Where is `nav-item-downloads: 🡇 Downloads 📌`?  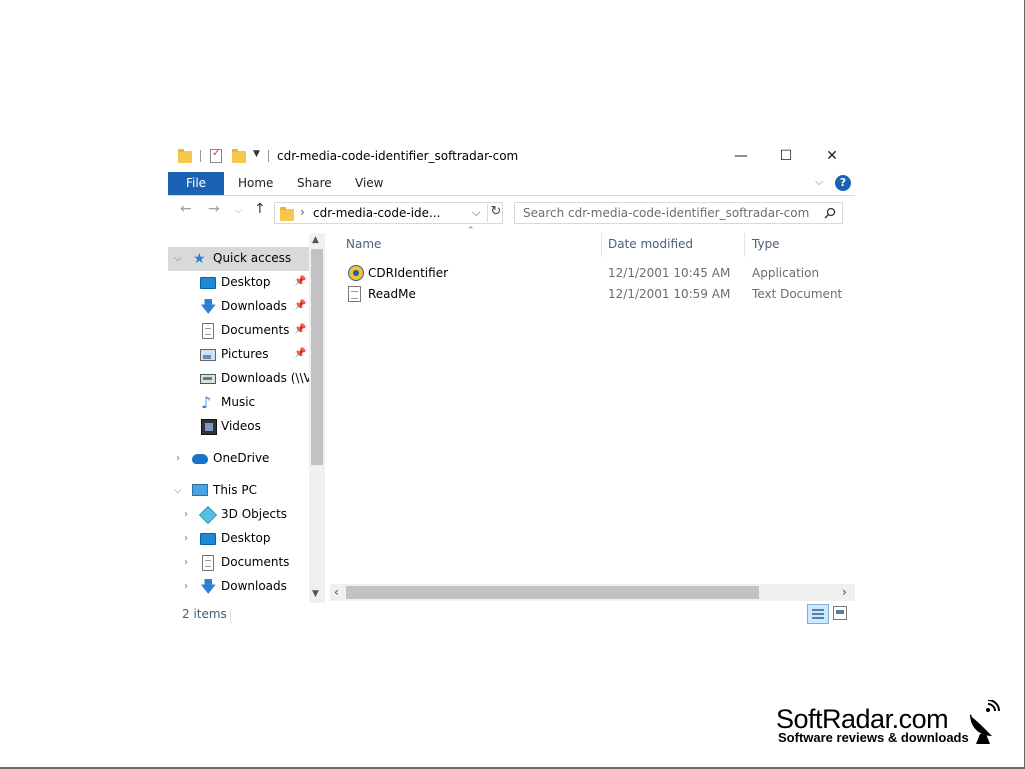
nav-item-downloads: 🡇 Downloads 📌 is located at coordinates (238, 307).